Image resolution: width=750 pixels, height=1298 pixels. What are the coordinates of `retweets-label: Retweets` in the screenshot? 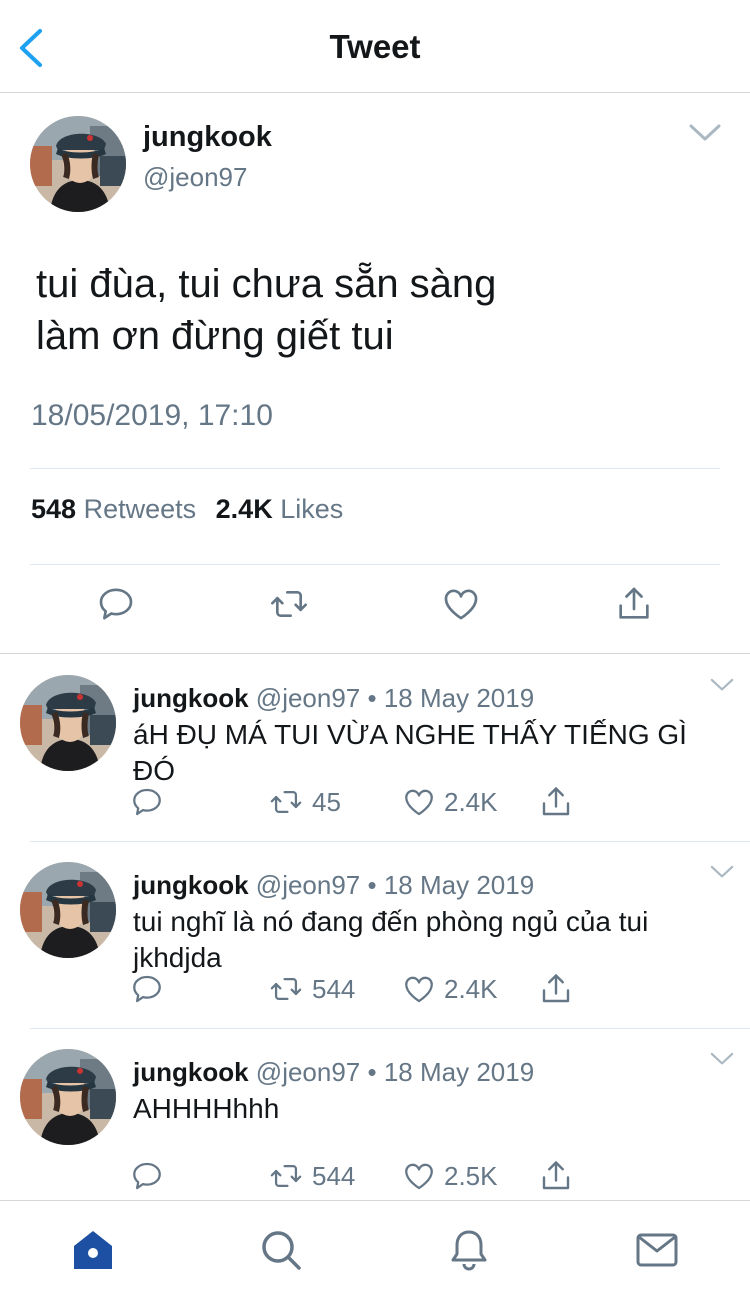 It's located at (140, 509).